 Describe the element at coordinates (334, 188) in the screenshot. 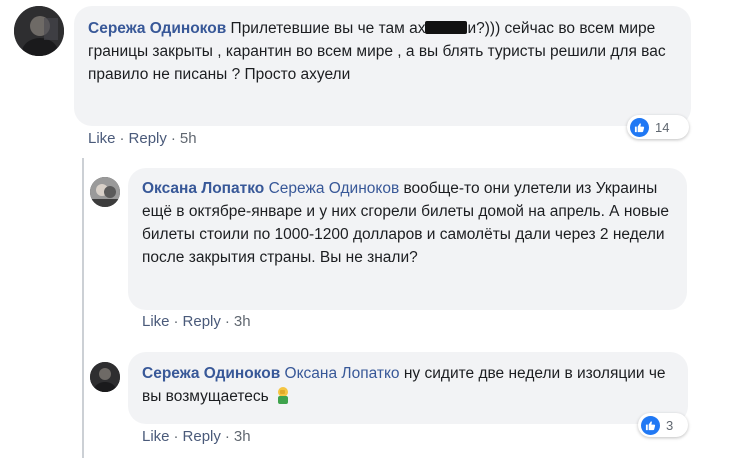

I see `mention-link: Сережа Одиноков` at that location.